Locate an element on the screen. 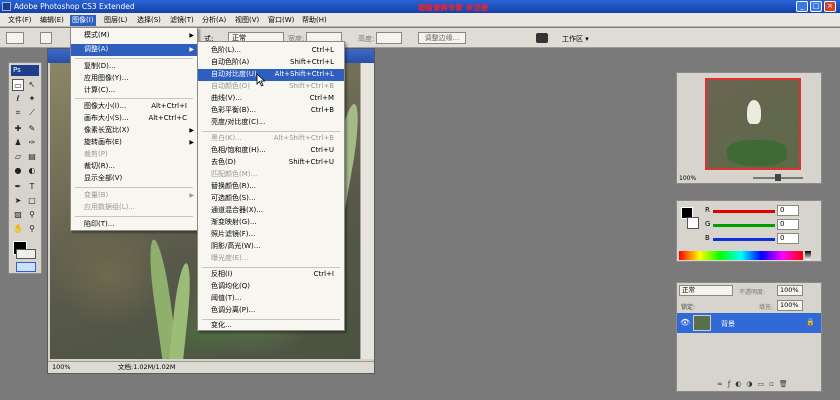  vertical-scrollbar is located at coordinates (367, 211).